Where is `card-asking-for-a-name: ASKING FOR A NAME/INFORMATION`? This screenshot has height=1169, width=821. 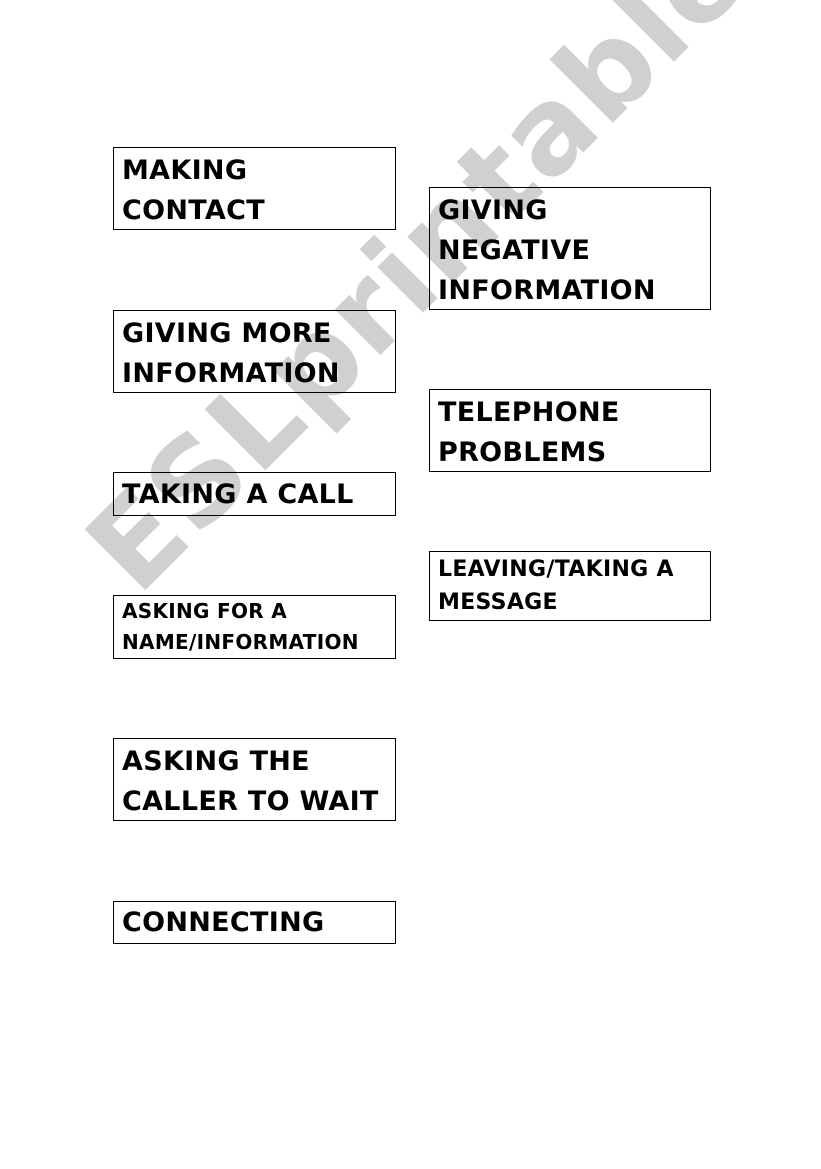 card-asking-for-a-name: ASKING FOR A NAME/INFORMATION is located at coordinates (254, 627).